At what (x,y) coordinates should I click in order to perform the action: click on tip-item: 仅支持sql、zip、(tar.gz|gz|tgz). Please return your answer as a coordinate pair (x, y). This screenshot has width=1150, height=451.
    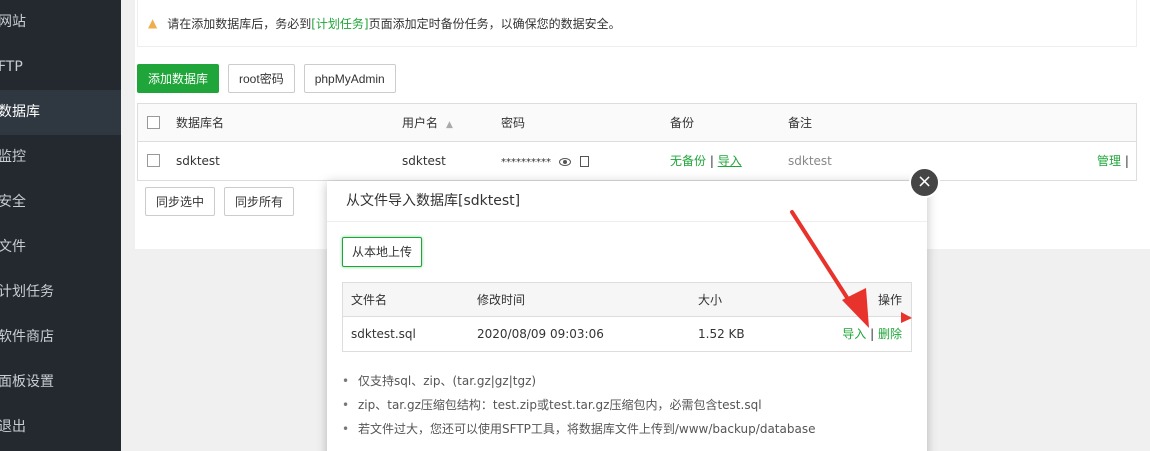
    Looking at the image, I should click on (627, 381).